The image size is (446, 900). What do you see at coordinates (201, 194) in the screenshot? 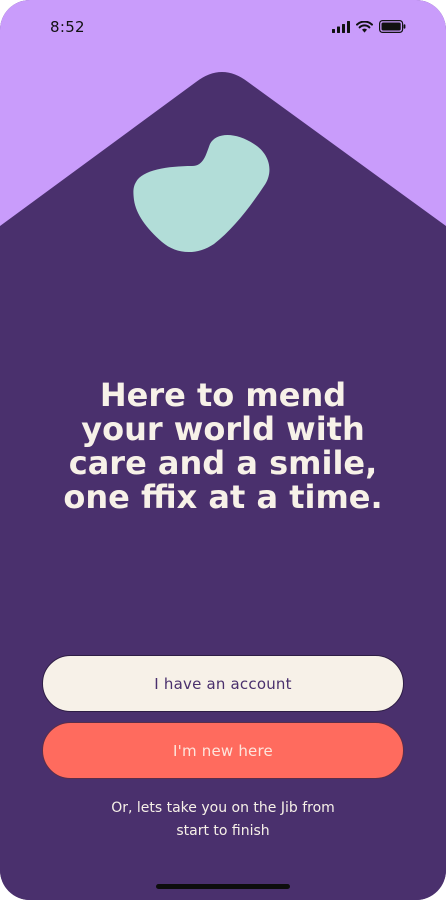
I see `blob-logo-icon` at bounding box center [201, 194].